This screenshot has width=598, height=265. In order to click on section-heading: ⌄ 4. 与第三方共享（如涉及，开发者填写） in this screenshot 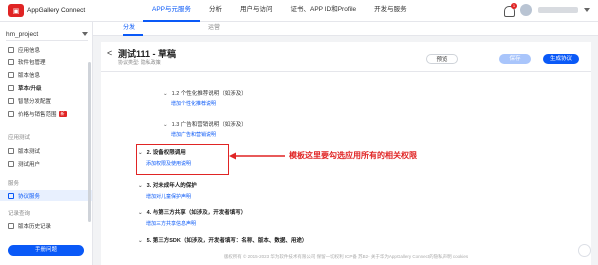, I will do `click(192, 212)`.